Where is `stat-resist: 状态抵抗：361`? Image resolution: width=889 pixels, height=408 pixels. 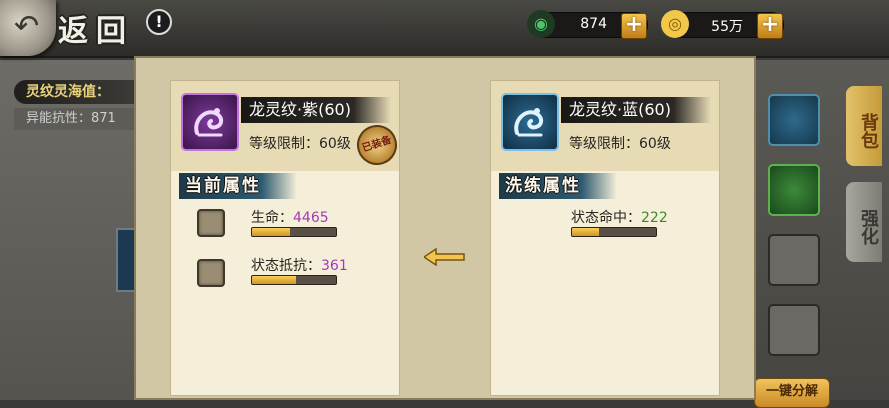 stat-resist: 状态抵抗：361 is located at coordinates (299, 265).